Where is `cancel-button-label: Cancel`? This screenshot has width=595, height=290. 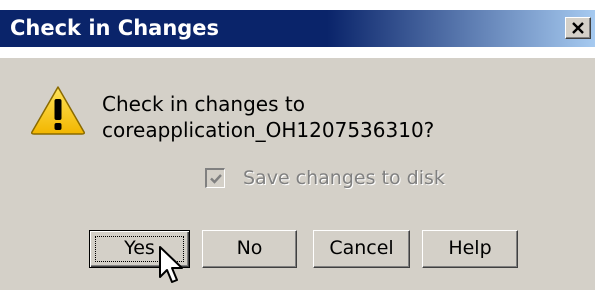
cancel-button-label: Cancel is located at coordinates (361, 248).